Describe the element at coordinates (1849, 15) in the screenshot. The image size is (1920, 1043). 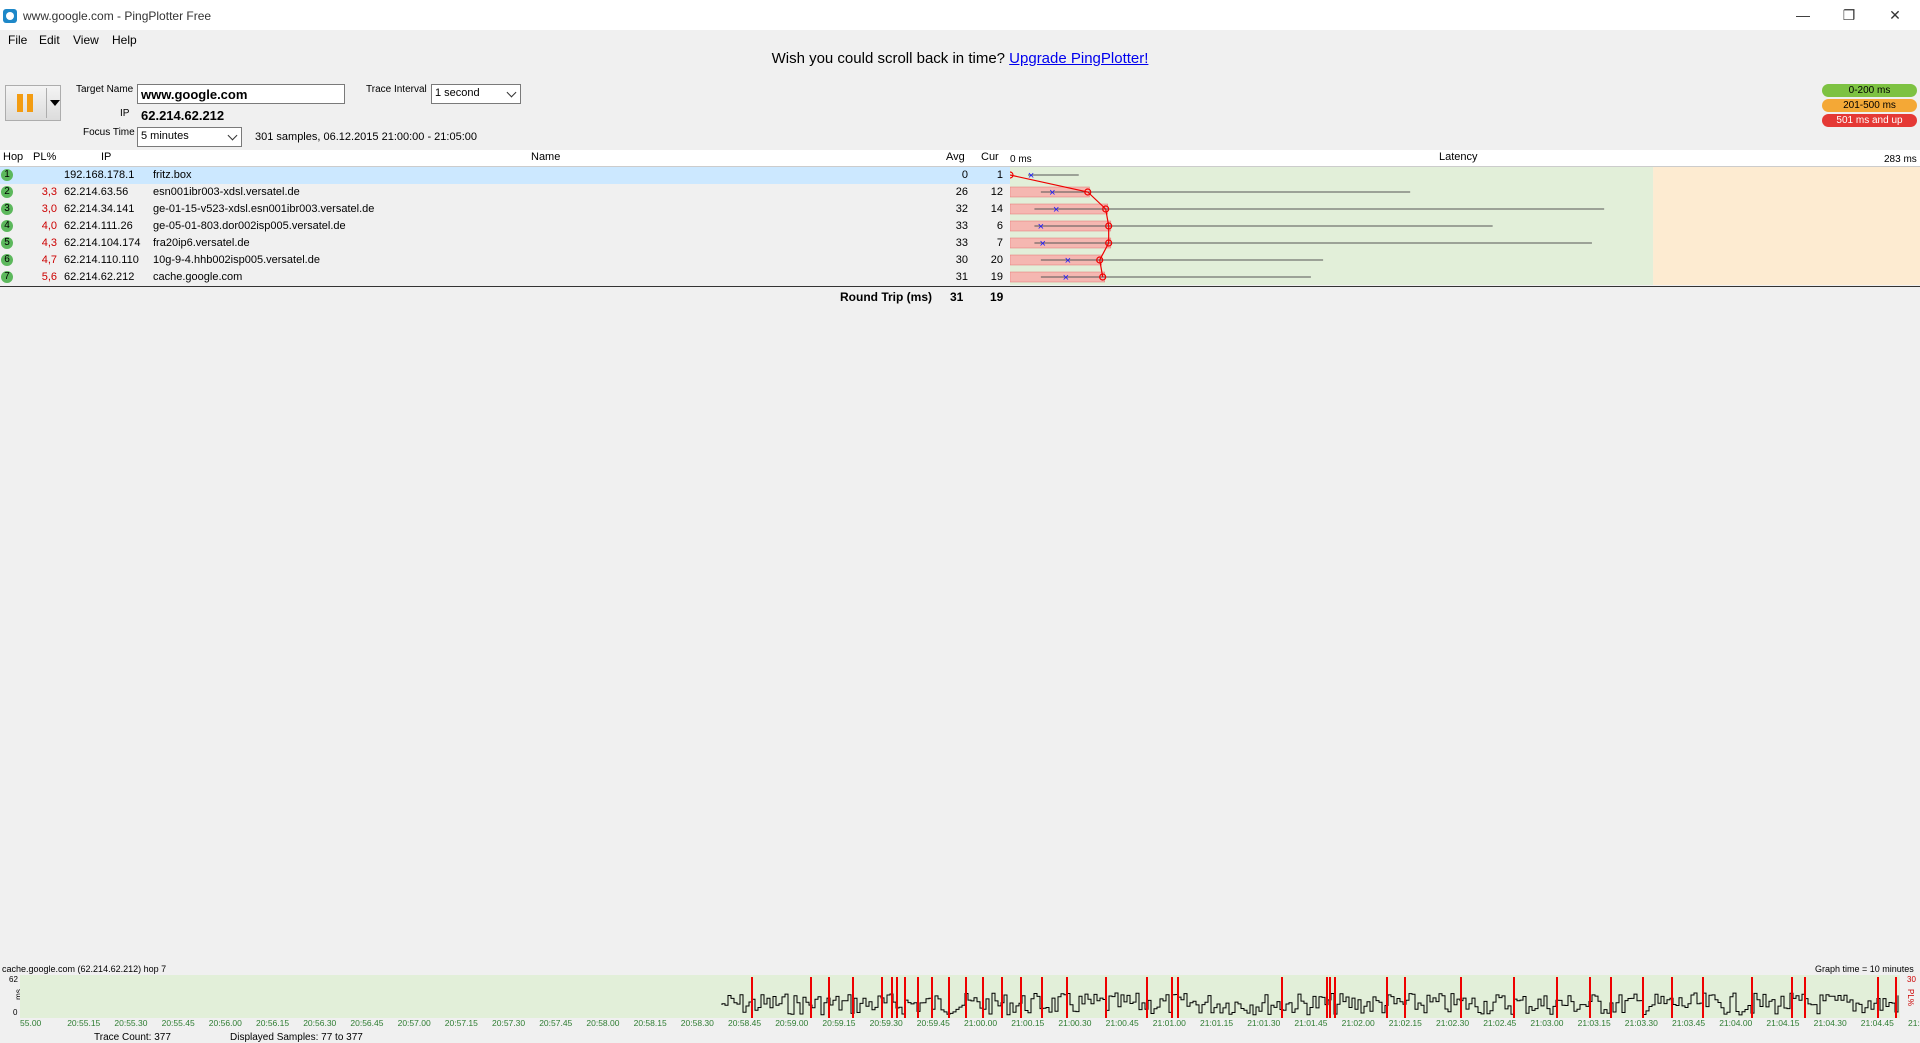
I see `restore-button: ❐` at that location.